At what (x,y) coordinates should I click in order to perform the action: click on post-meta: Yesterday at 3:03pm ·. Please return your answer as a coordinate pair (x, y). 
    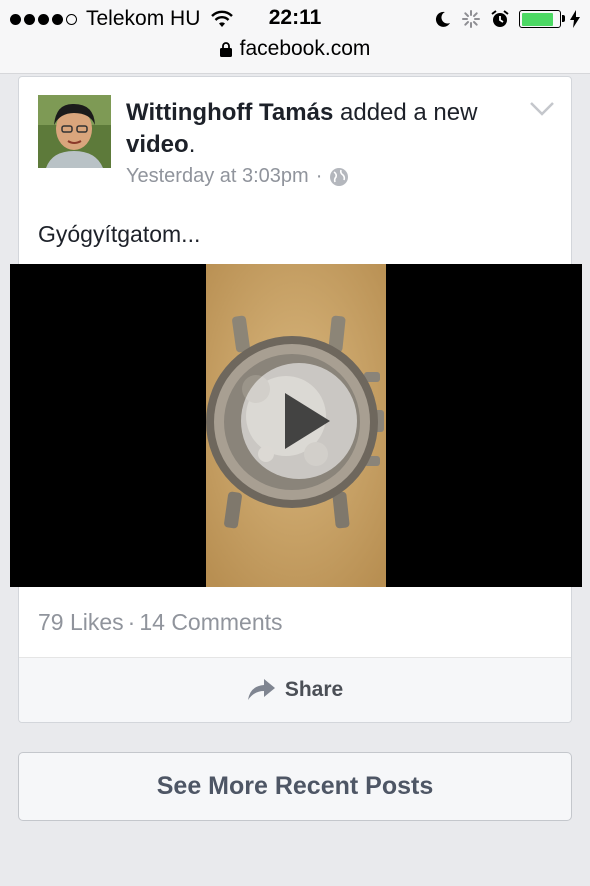
    Looking at the image, I should click on (237, 176).